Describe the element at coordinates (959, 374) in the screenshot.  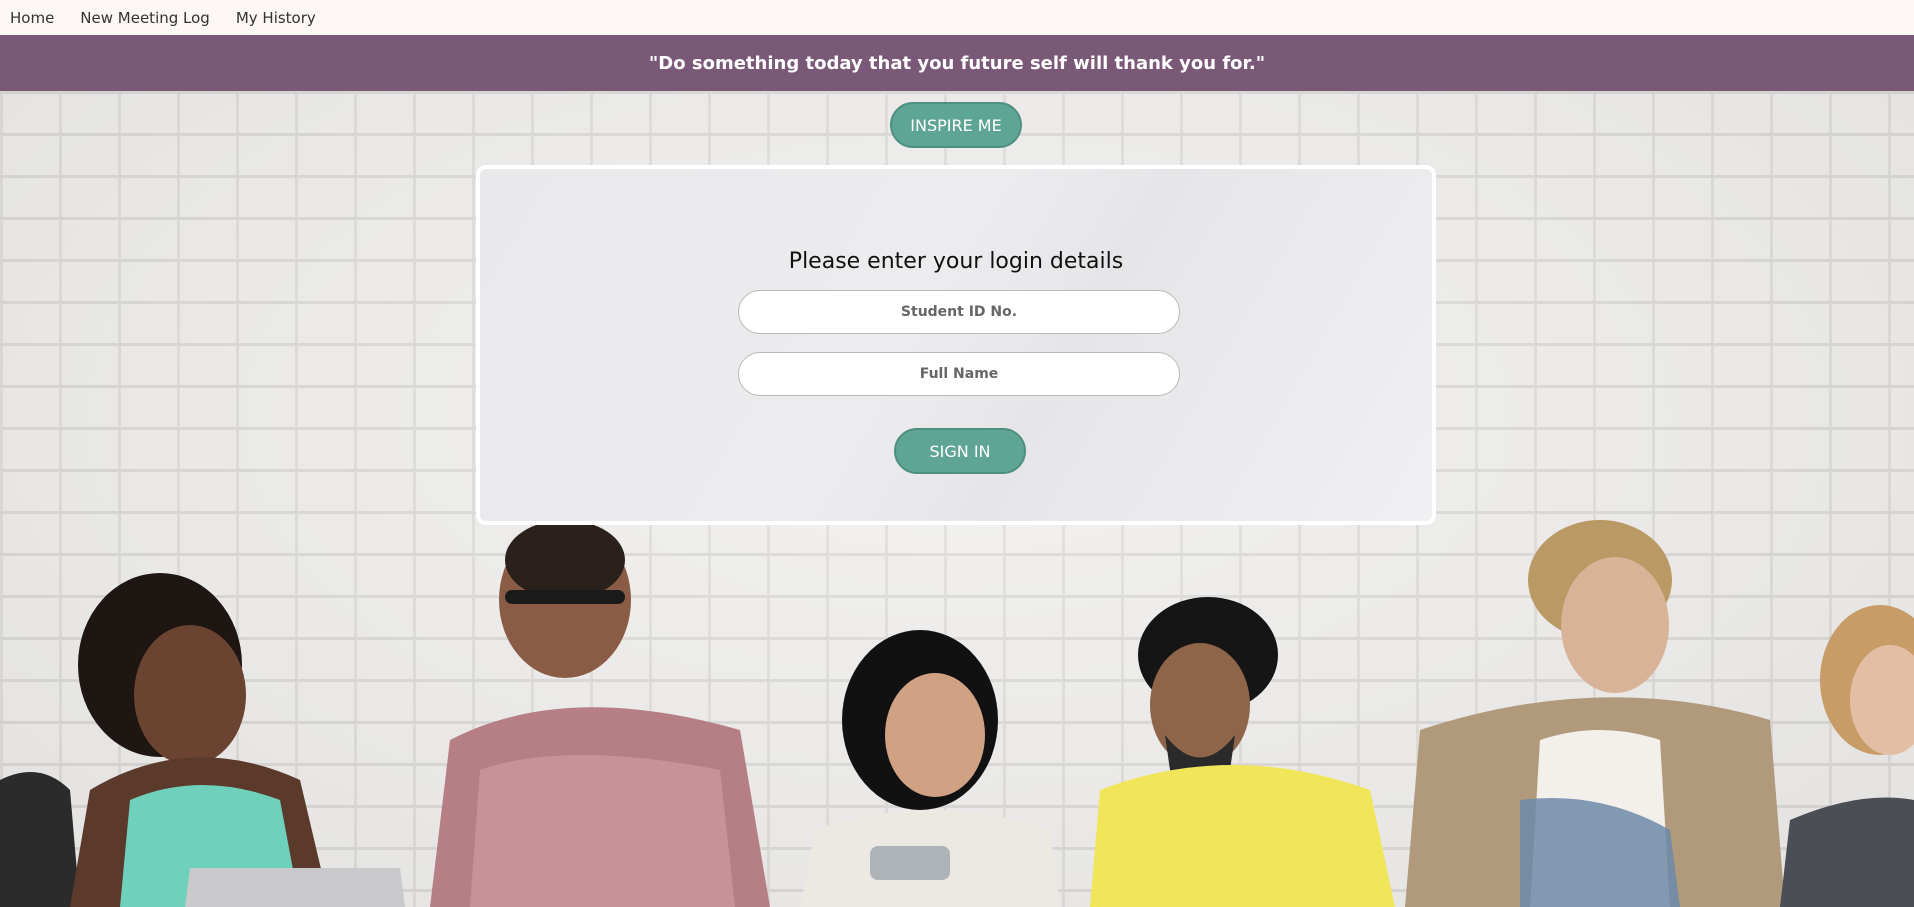
I see `full-name-field` at that location.